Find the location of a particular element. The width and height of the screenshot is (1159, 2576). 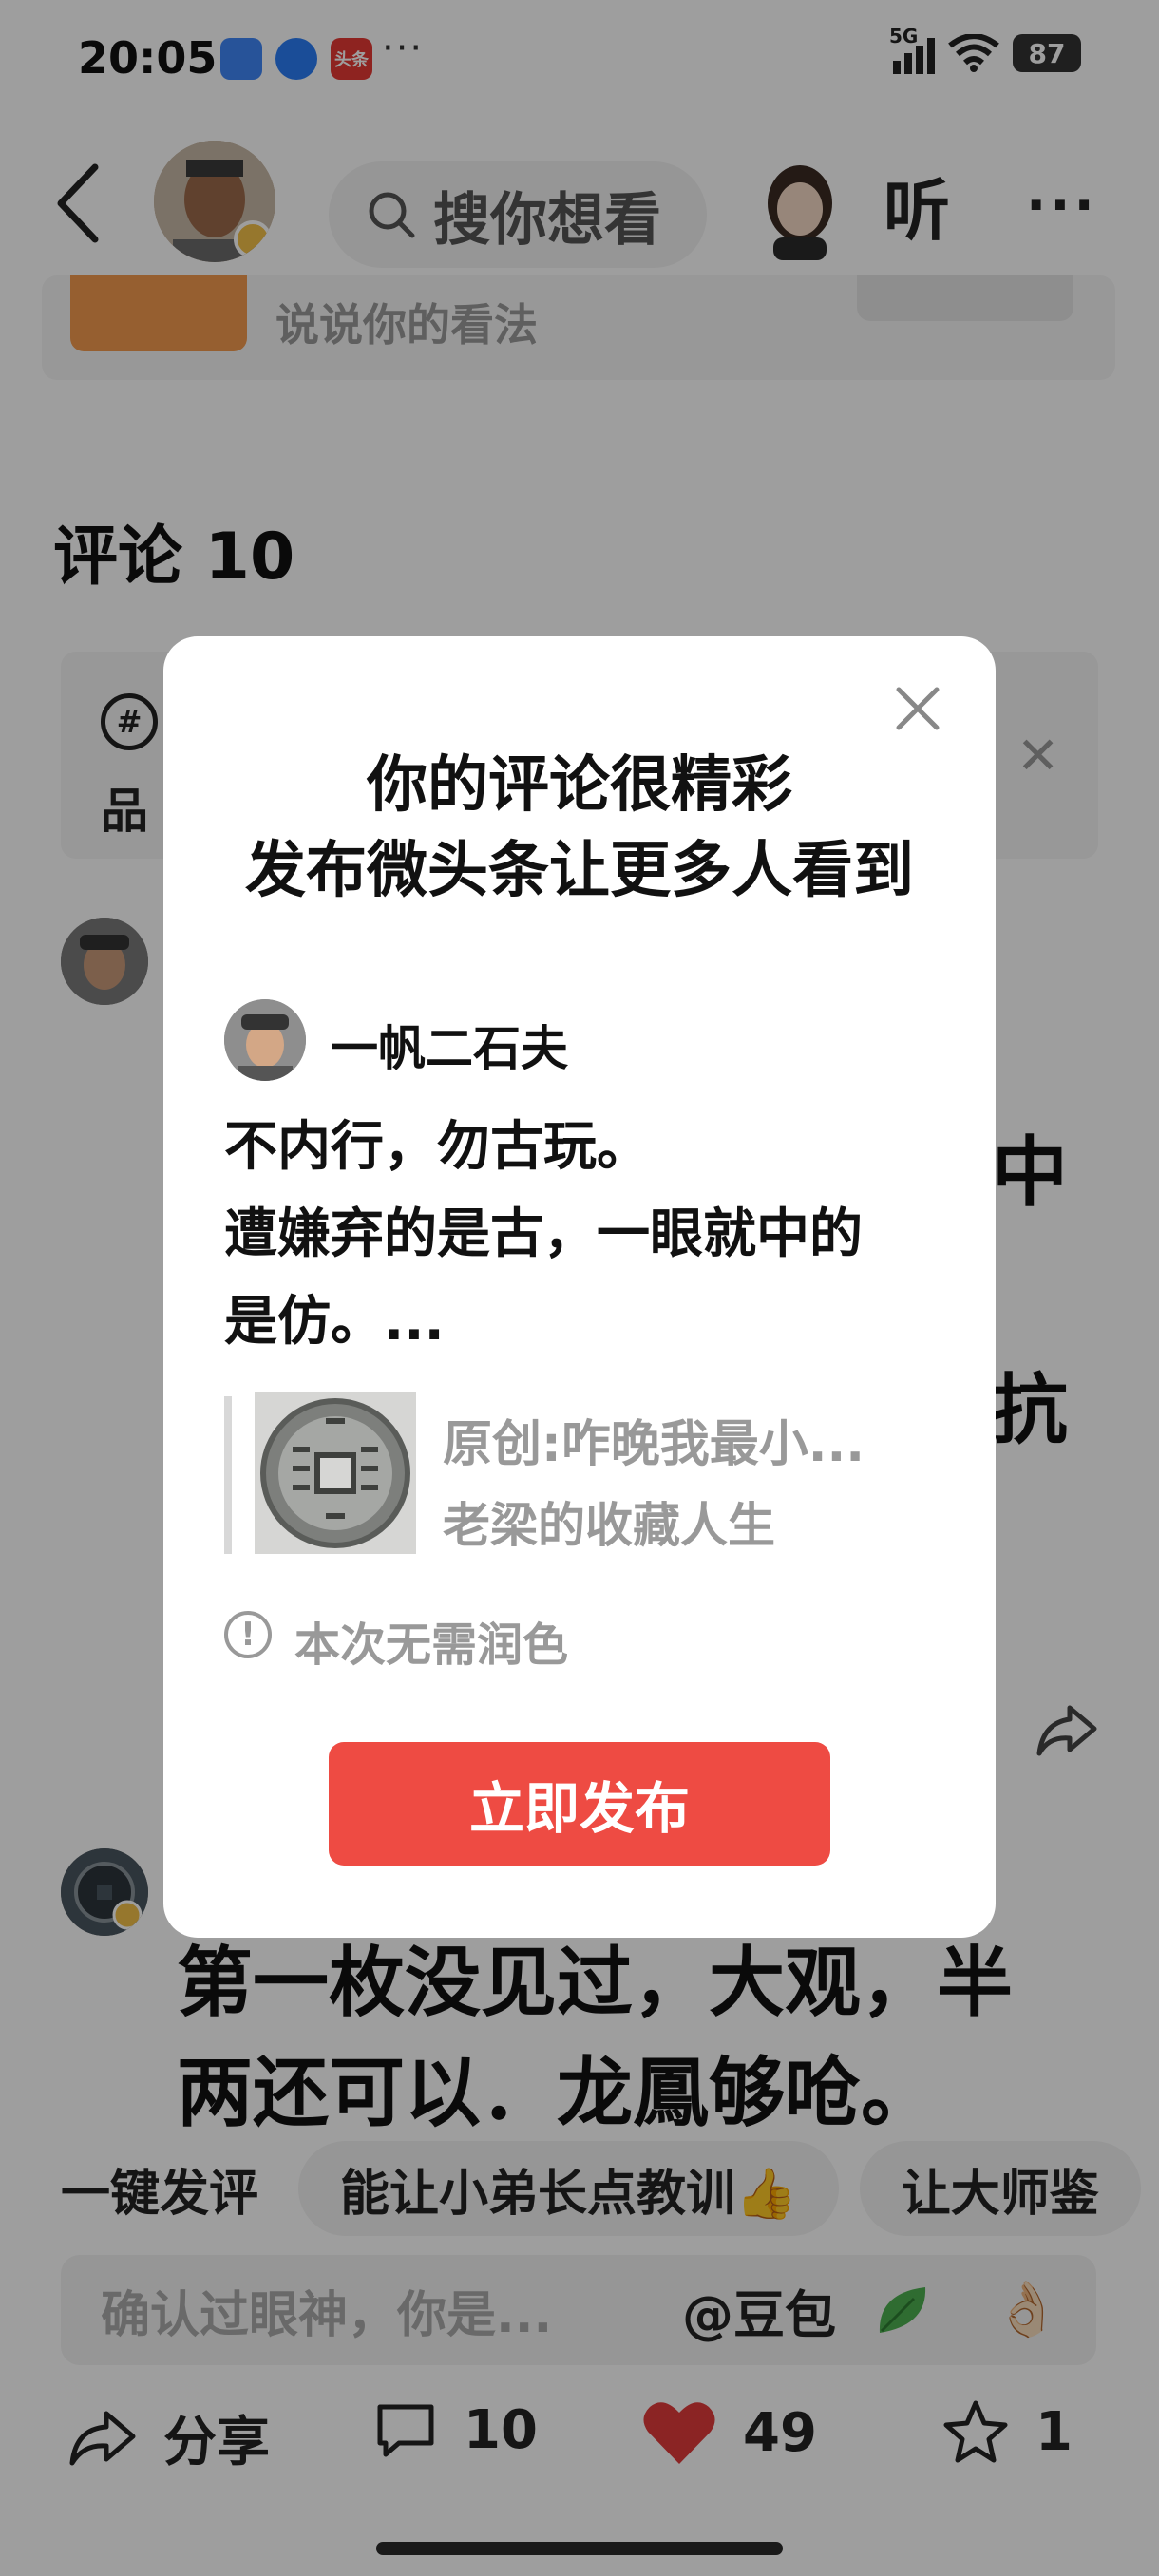

comment-preview-line: 遭嫌弃的是古，一眼就中的 is located at coordinates (543, 1234).